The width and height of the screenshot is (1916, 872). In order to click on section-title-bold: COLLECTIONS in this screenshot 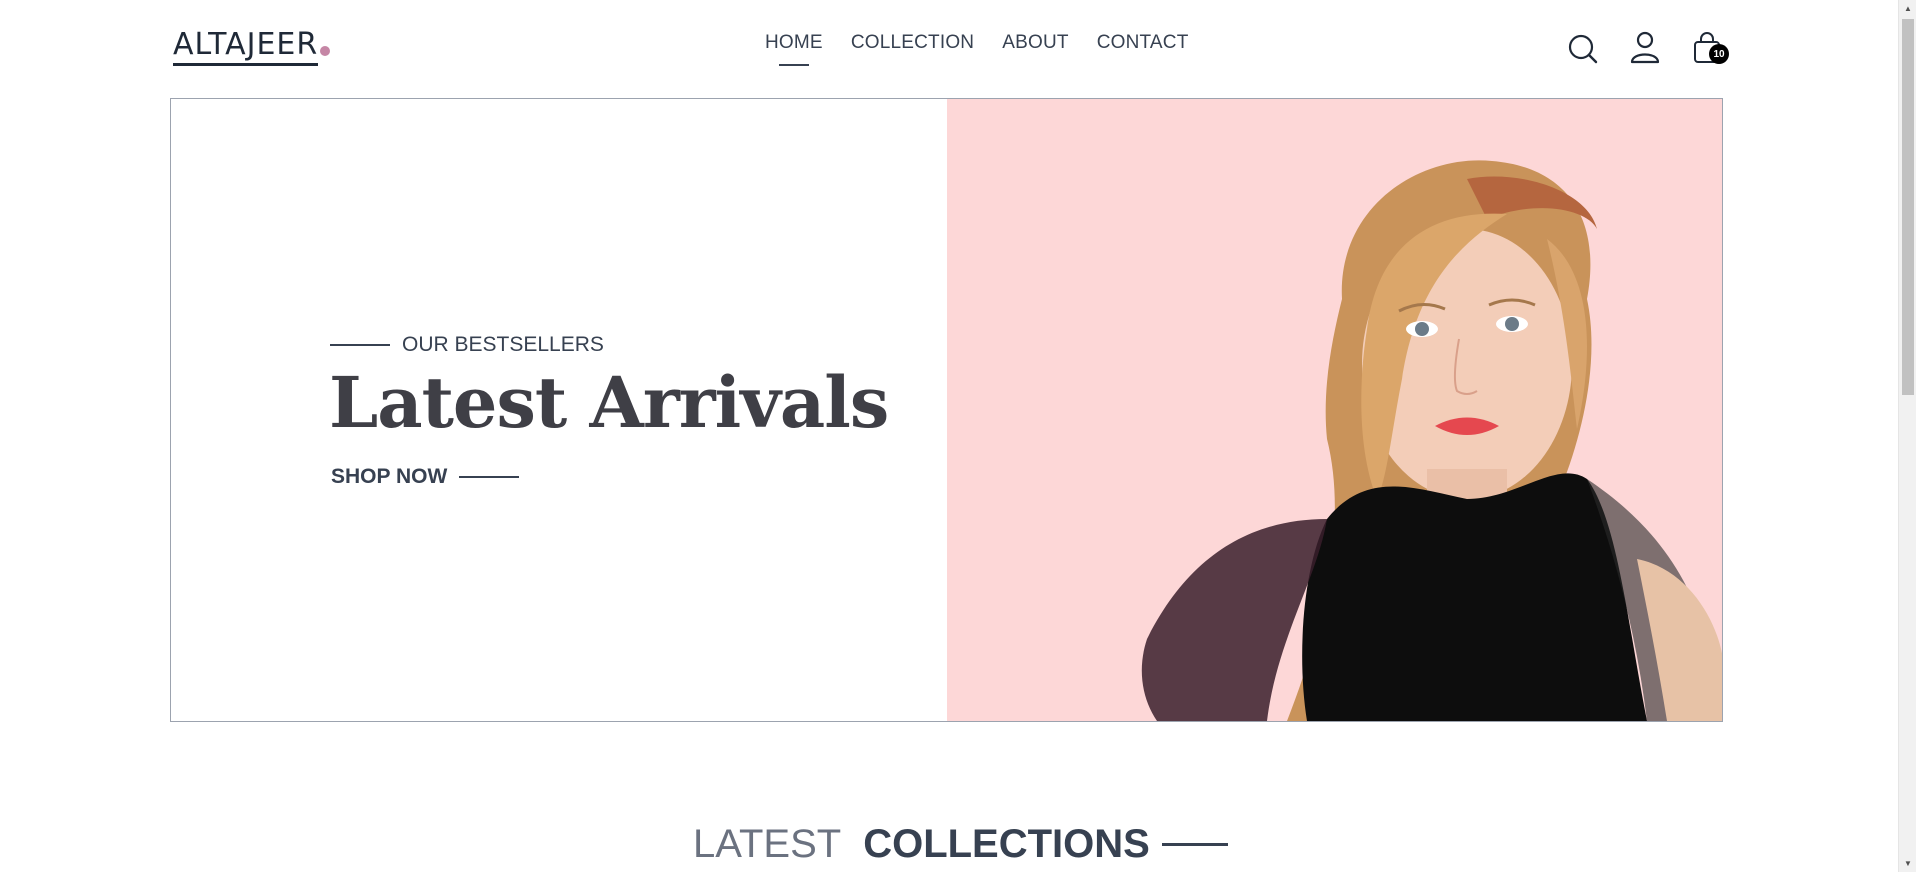, I will do `click(1006, 844)`.